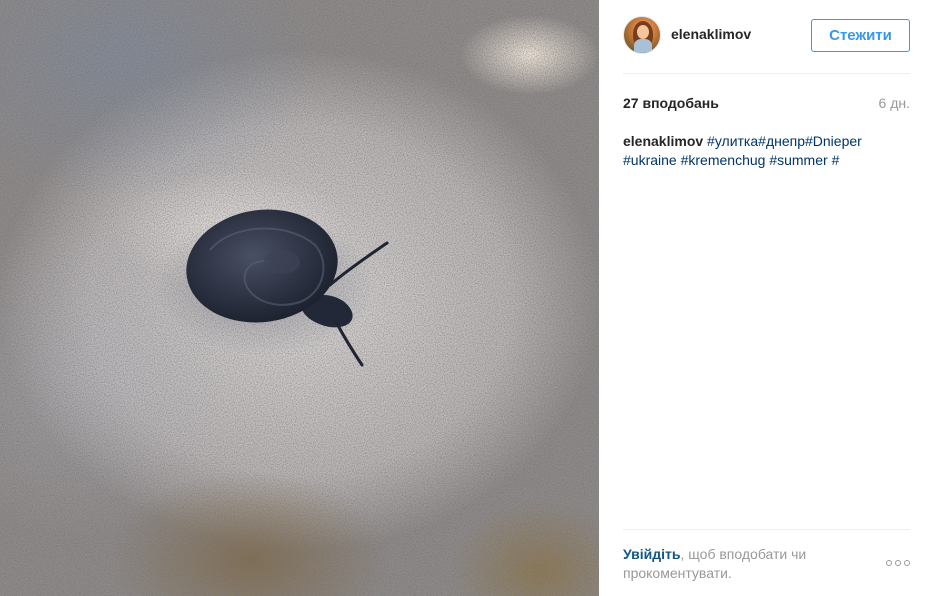 The height and width of the screenshot is (596, 934). Describe the element at coordinates (652, 554) in the screenshot. I see `login-link: Увійдіть` at that location.